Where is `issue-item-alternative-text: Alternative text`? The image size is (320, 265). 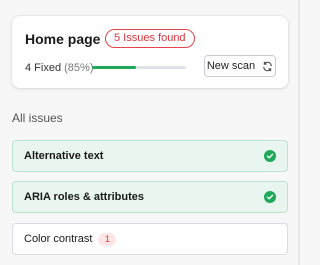
issue-item-alternative-text: Alternative text is located at coordinates (150, 156).